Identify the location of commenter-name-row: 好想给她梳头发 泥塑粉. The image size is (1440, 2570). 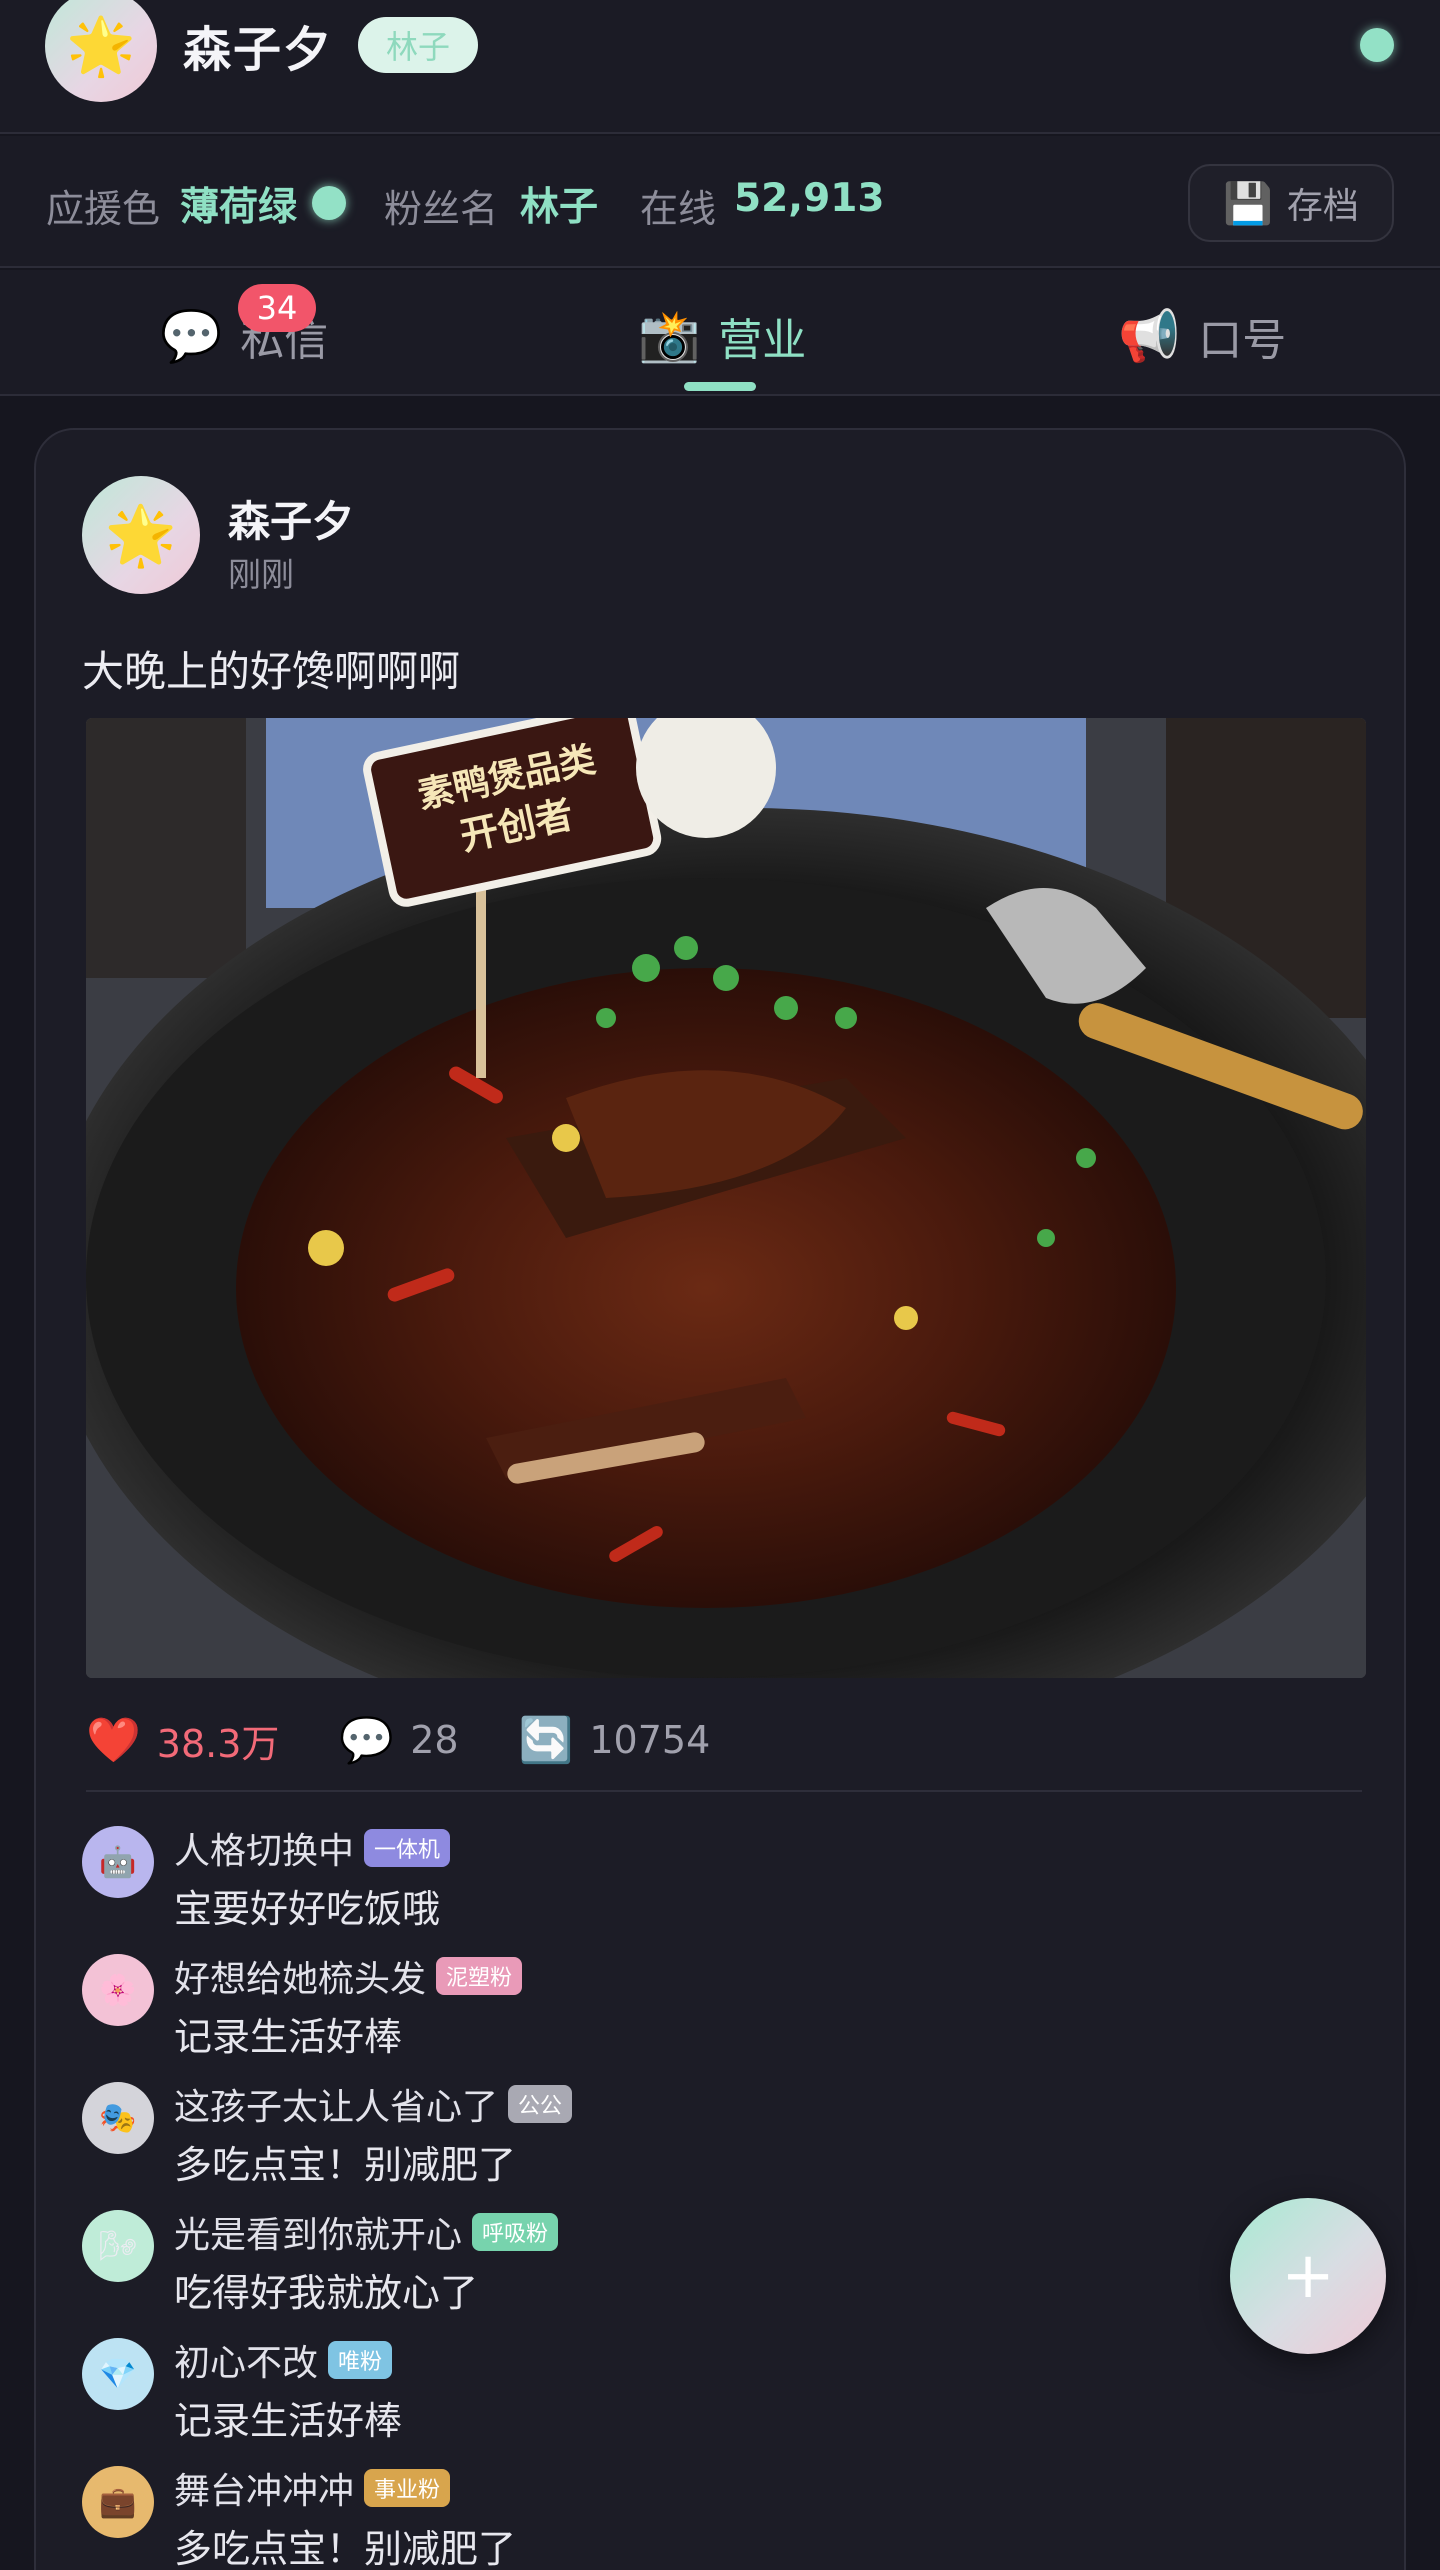
(348, 1976).